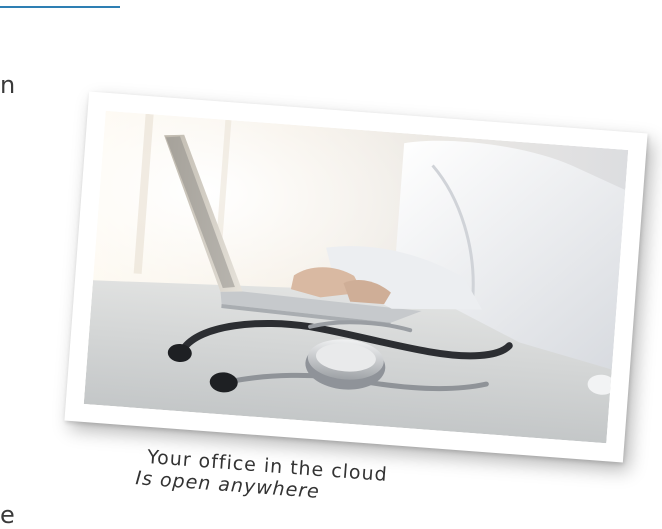  I want to click on cut-off-text-top: n, so click(8, 85).